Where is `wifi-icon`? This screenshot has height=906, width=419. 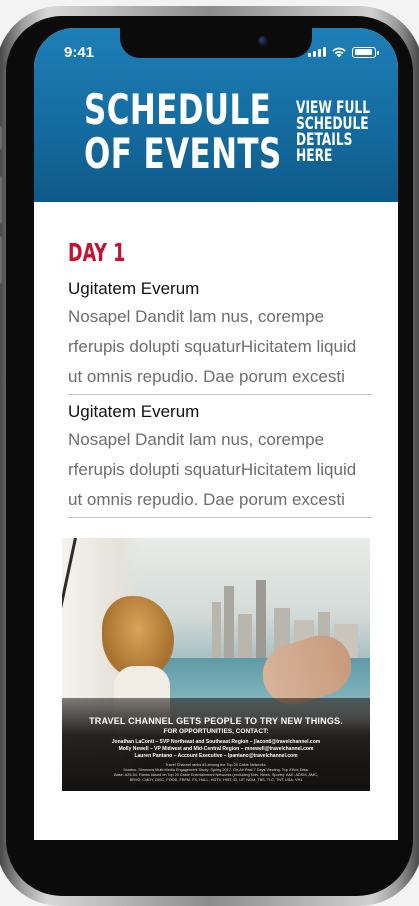
wifi-icon is located at coordinates (339, 52).